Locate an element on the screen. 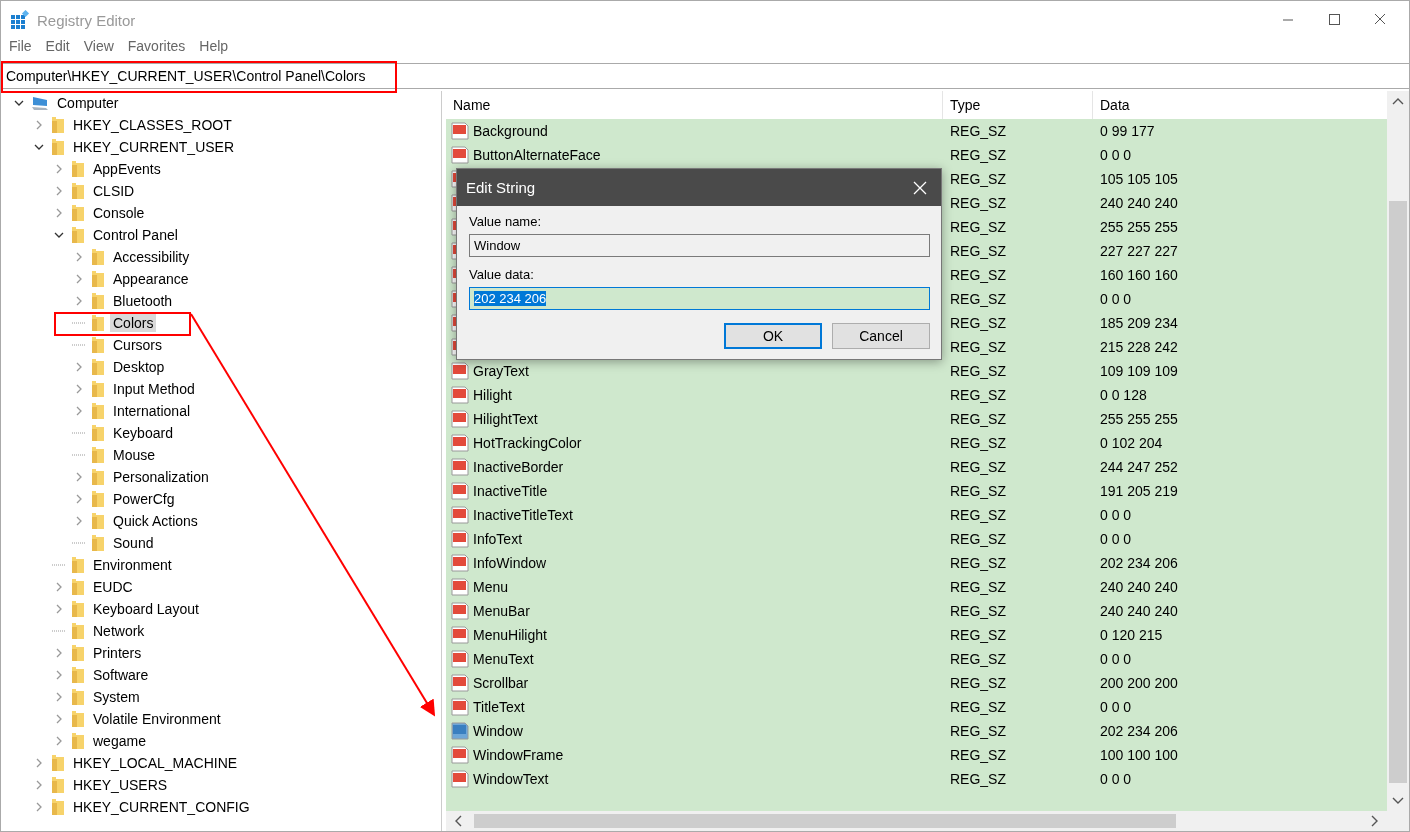  table-cell-text: 240 240 240 is located at coordinates (1139, 611).